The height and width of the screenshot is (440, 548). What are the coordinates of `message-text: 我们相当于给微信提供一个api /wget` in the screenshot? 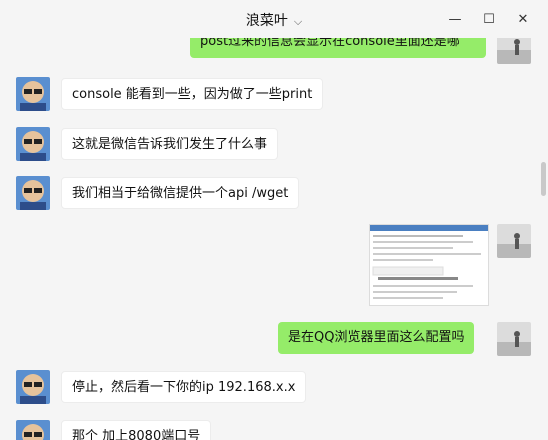 It's located at (180, 193).